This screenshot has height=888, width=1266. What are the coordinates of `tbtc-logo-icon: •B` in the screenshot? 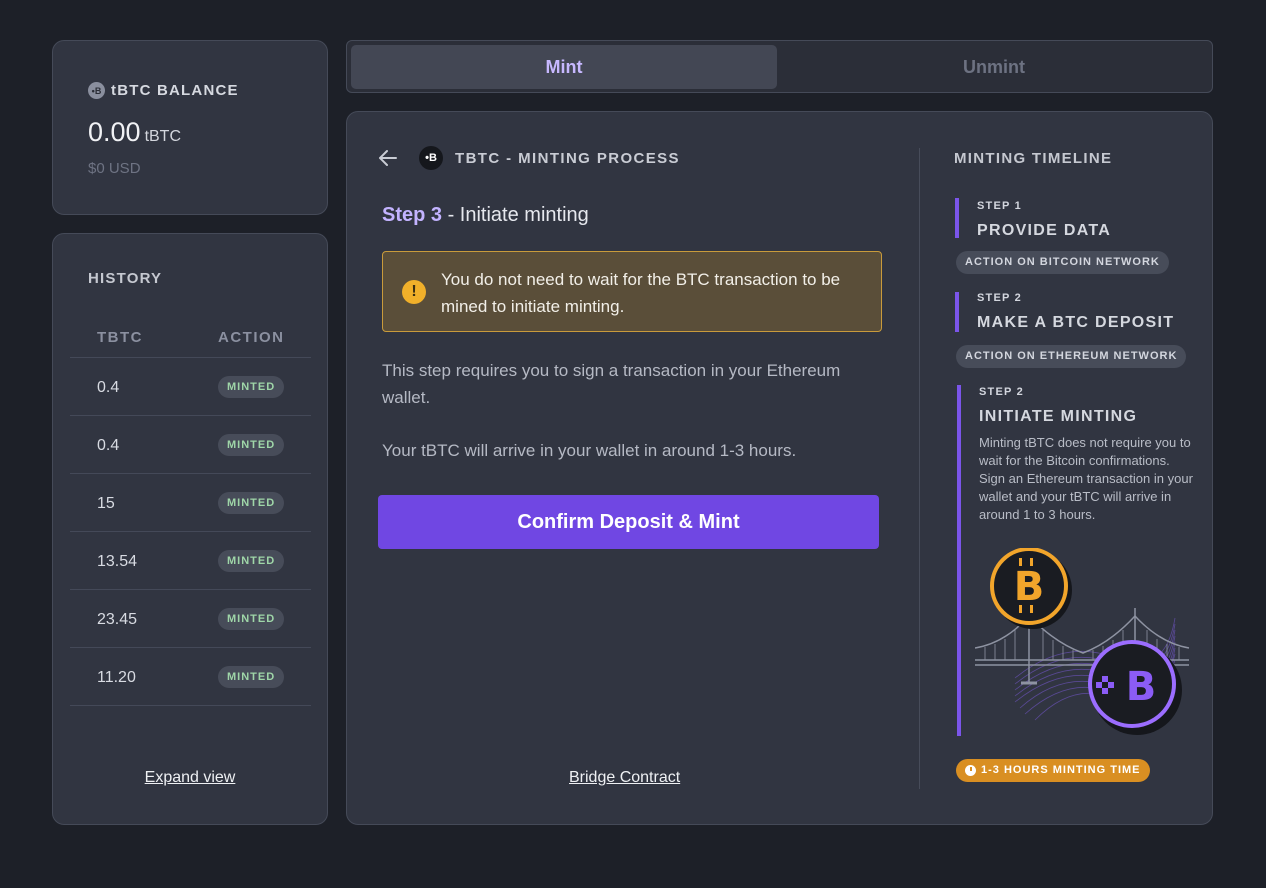 It's located at (431, 158).